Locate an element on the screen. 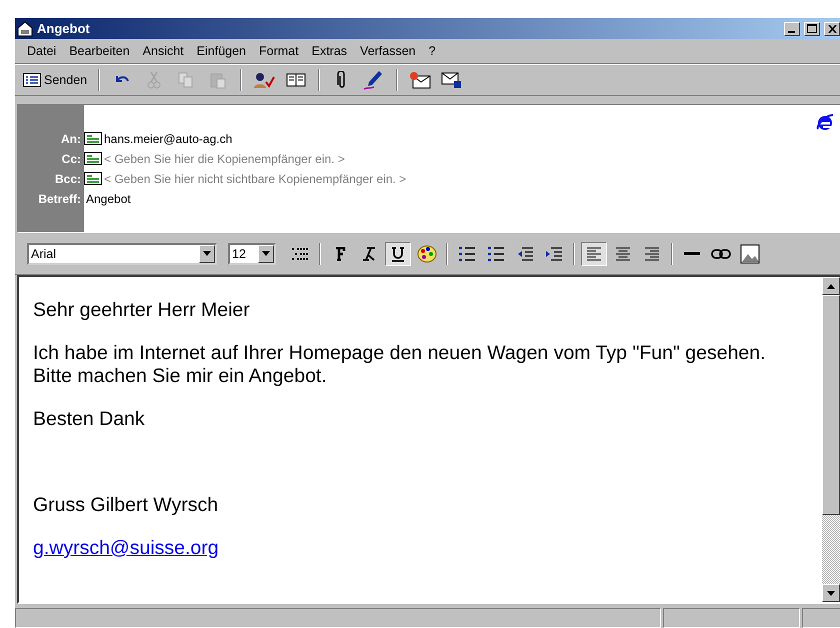 The image size is (840, 628). envelope-seal-icon is located at coordinates (420, 79).